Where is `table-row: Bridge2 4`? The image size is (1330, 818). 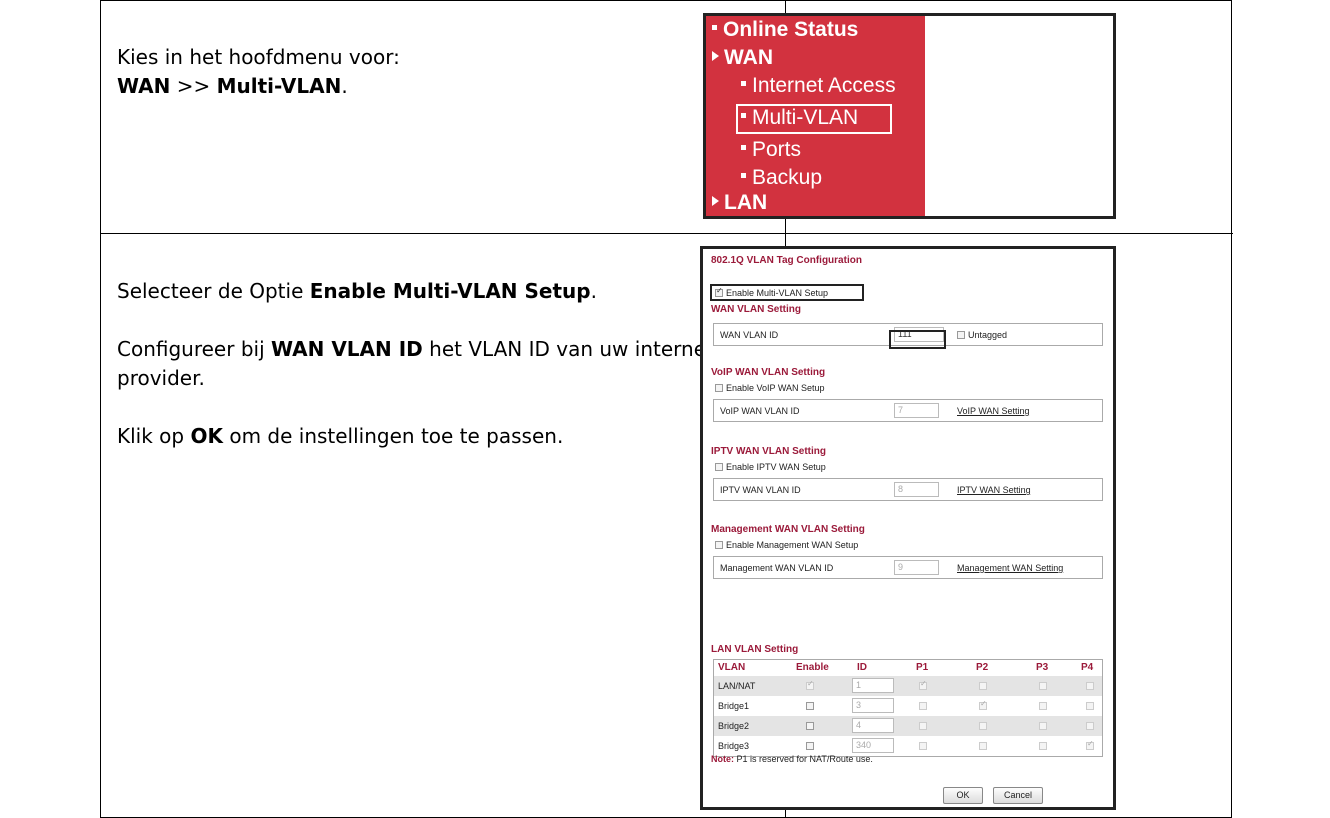
table-row: Bridge2 4 is located at coordinates (908, 726).